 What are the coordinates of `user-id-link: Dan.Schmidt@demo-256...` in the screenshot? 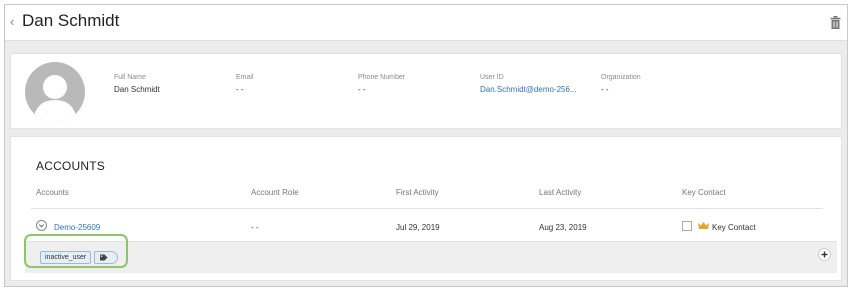 It's located at (528, 89).